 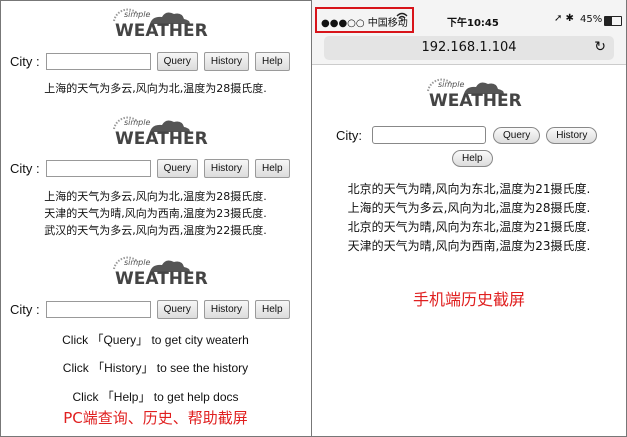 What do you see at coordinates (155, 88) in the screenshot?
I see `result-line: 上海的天气为多云,风向为北,温度为28摄氏度.` at bounding box center [155, 88].